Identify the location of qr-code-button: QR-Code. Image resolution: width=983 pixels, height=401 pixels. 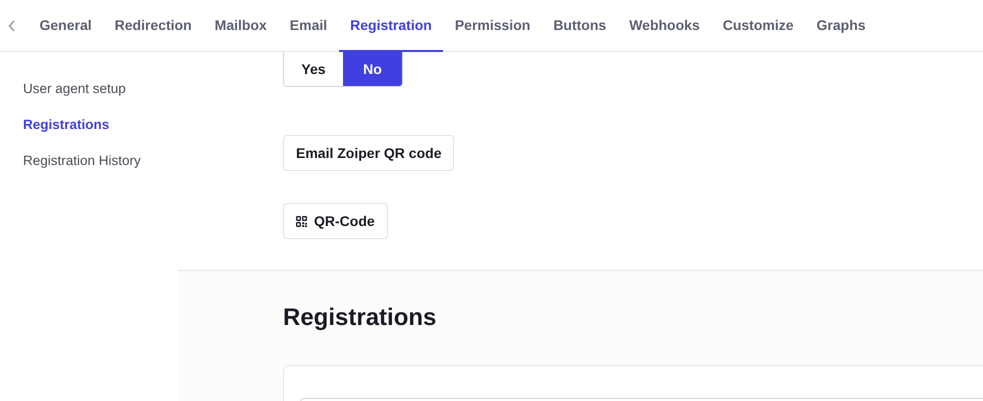
(335, 221).